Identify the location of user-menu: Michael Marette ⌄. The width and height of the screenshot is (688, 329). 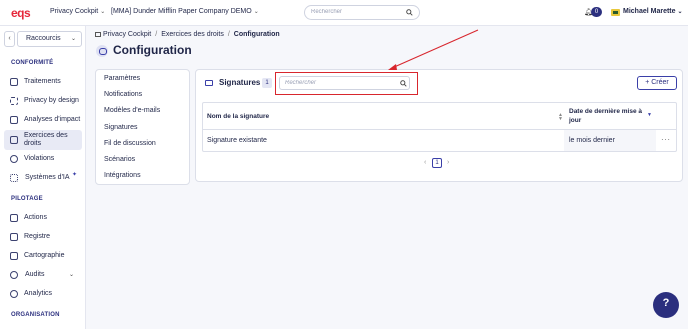
(653, 11).